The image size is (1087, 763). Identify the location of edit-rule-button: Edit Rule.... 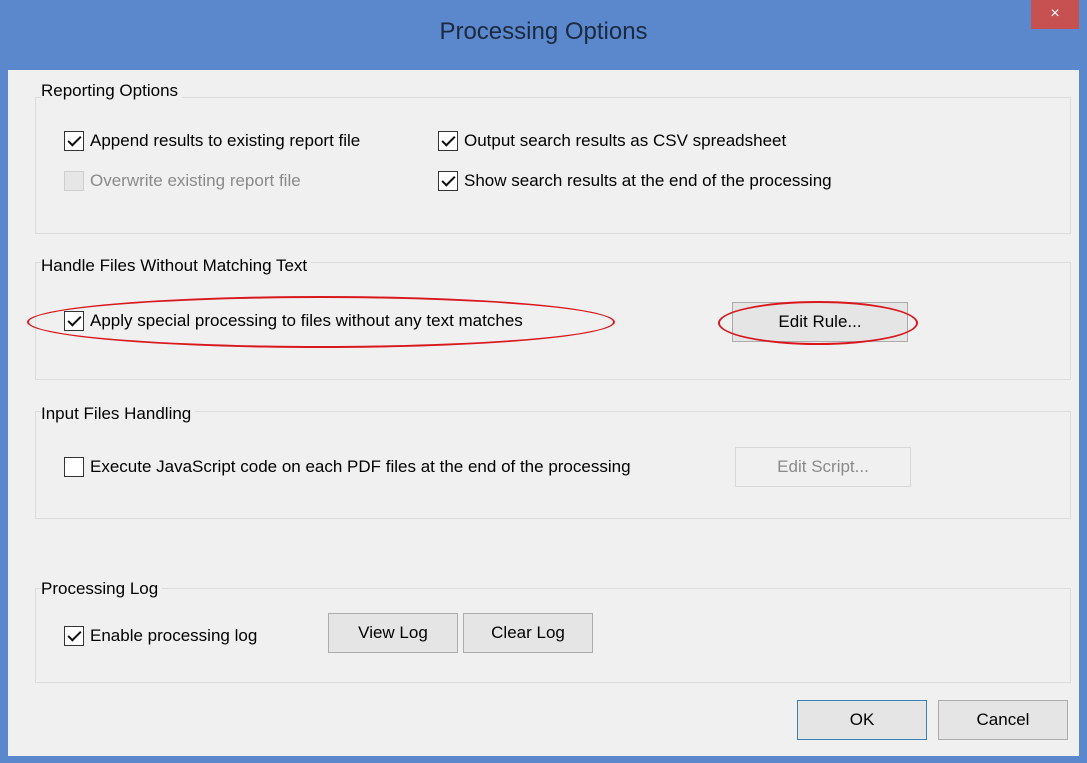
(820, 322).